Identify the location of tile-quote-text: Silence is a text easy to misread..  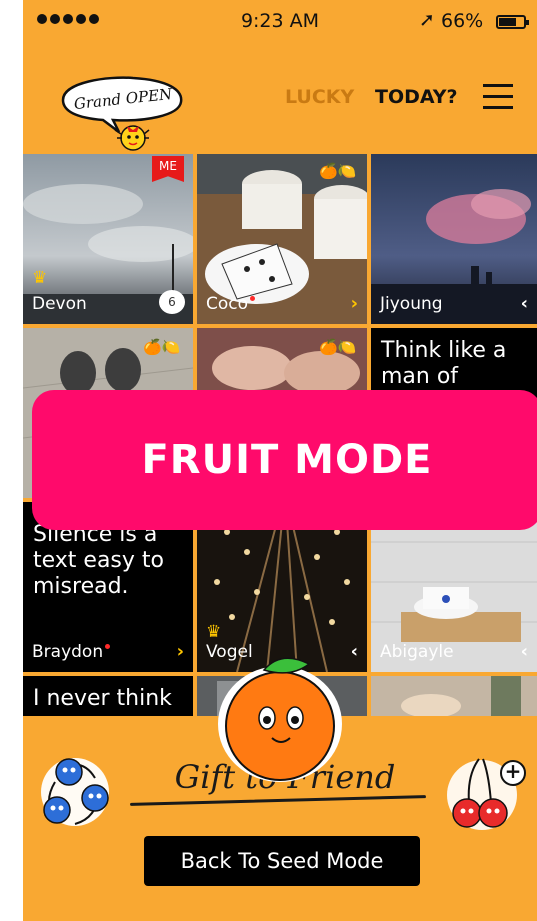
(98, 560).